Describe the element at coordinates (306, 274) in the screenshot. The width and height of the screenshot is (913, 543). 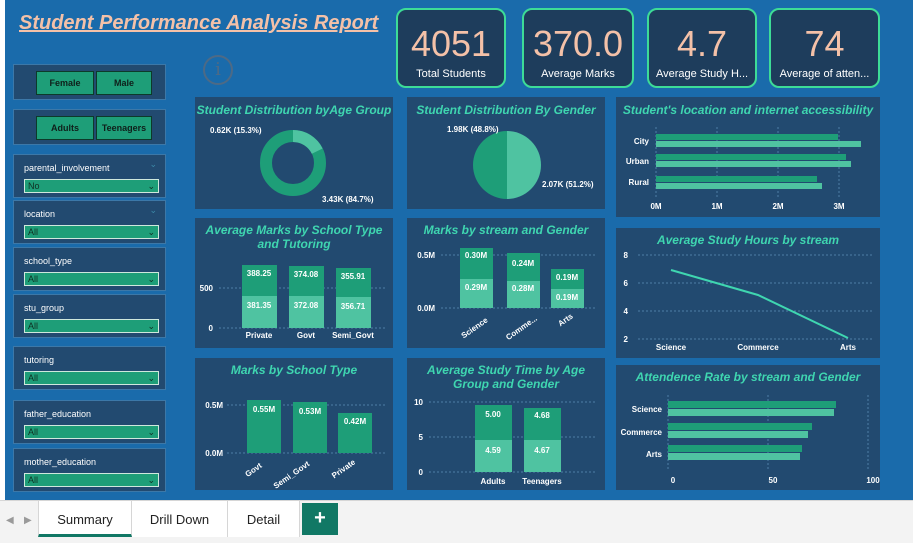
I see `data-label: 374.08` at that location.